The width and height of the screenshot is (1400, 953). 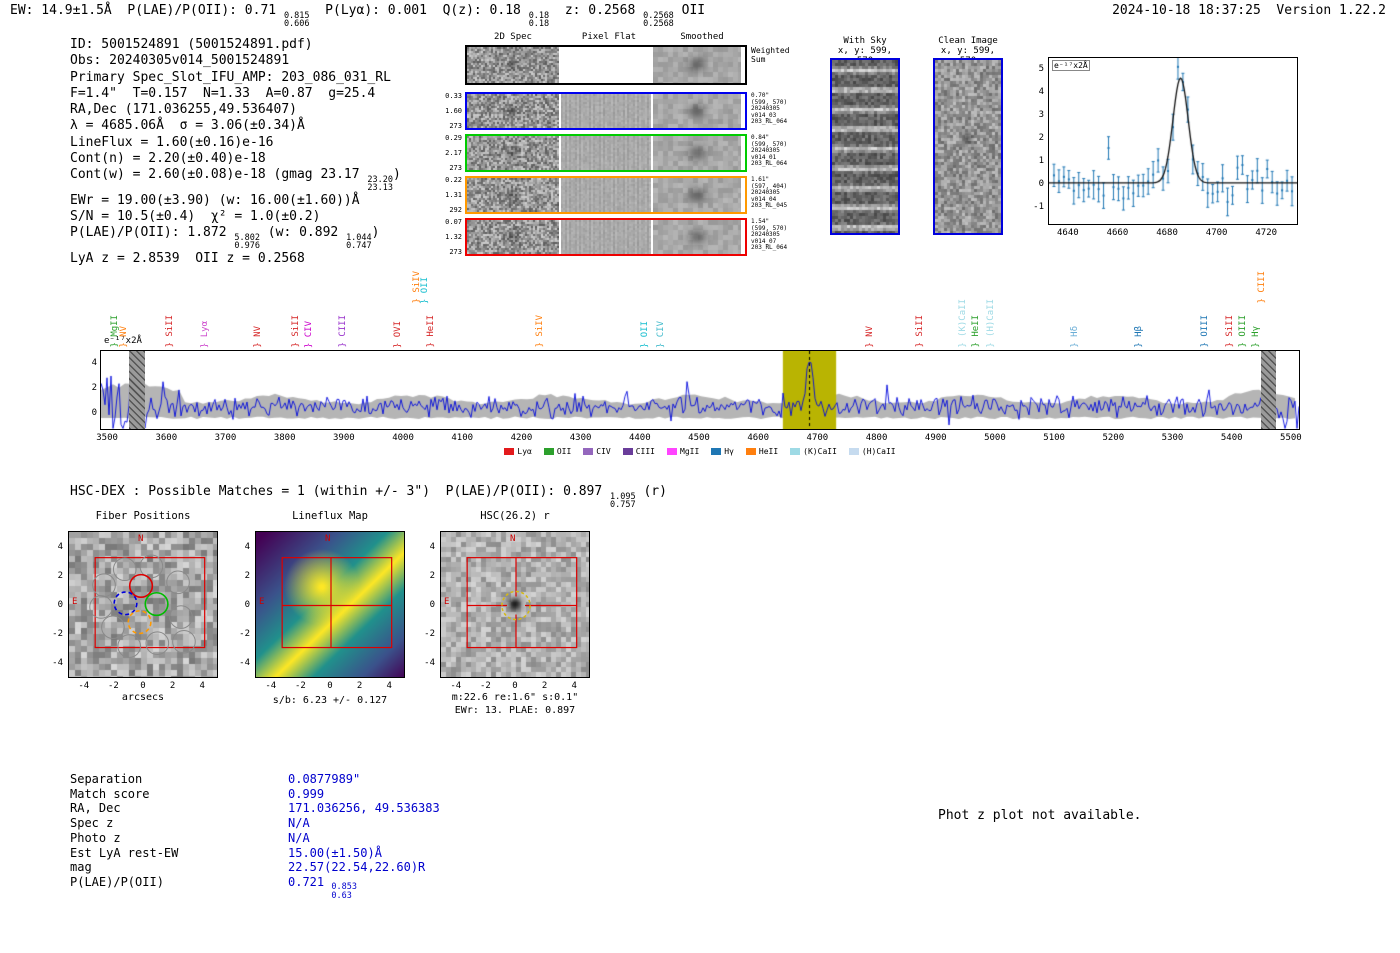 I want to click on sup-sub-value: 0.18 0.18, so click(x=539, y=19).